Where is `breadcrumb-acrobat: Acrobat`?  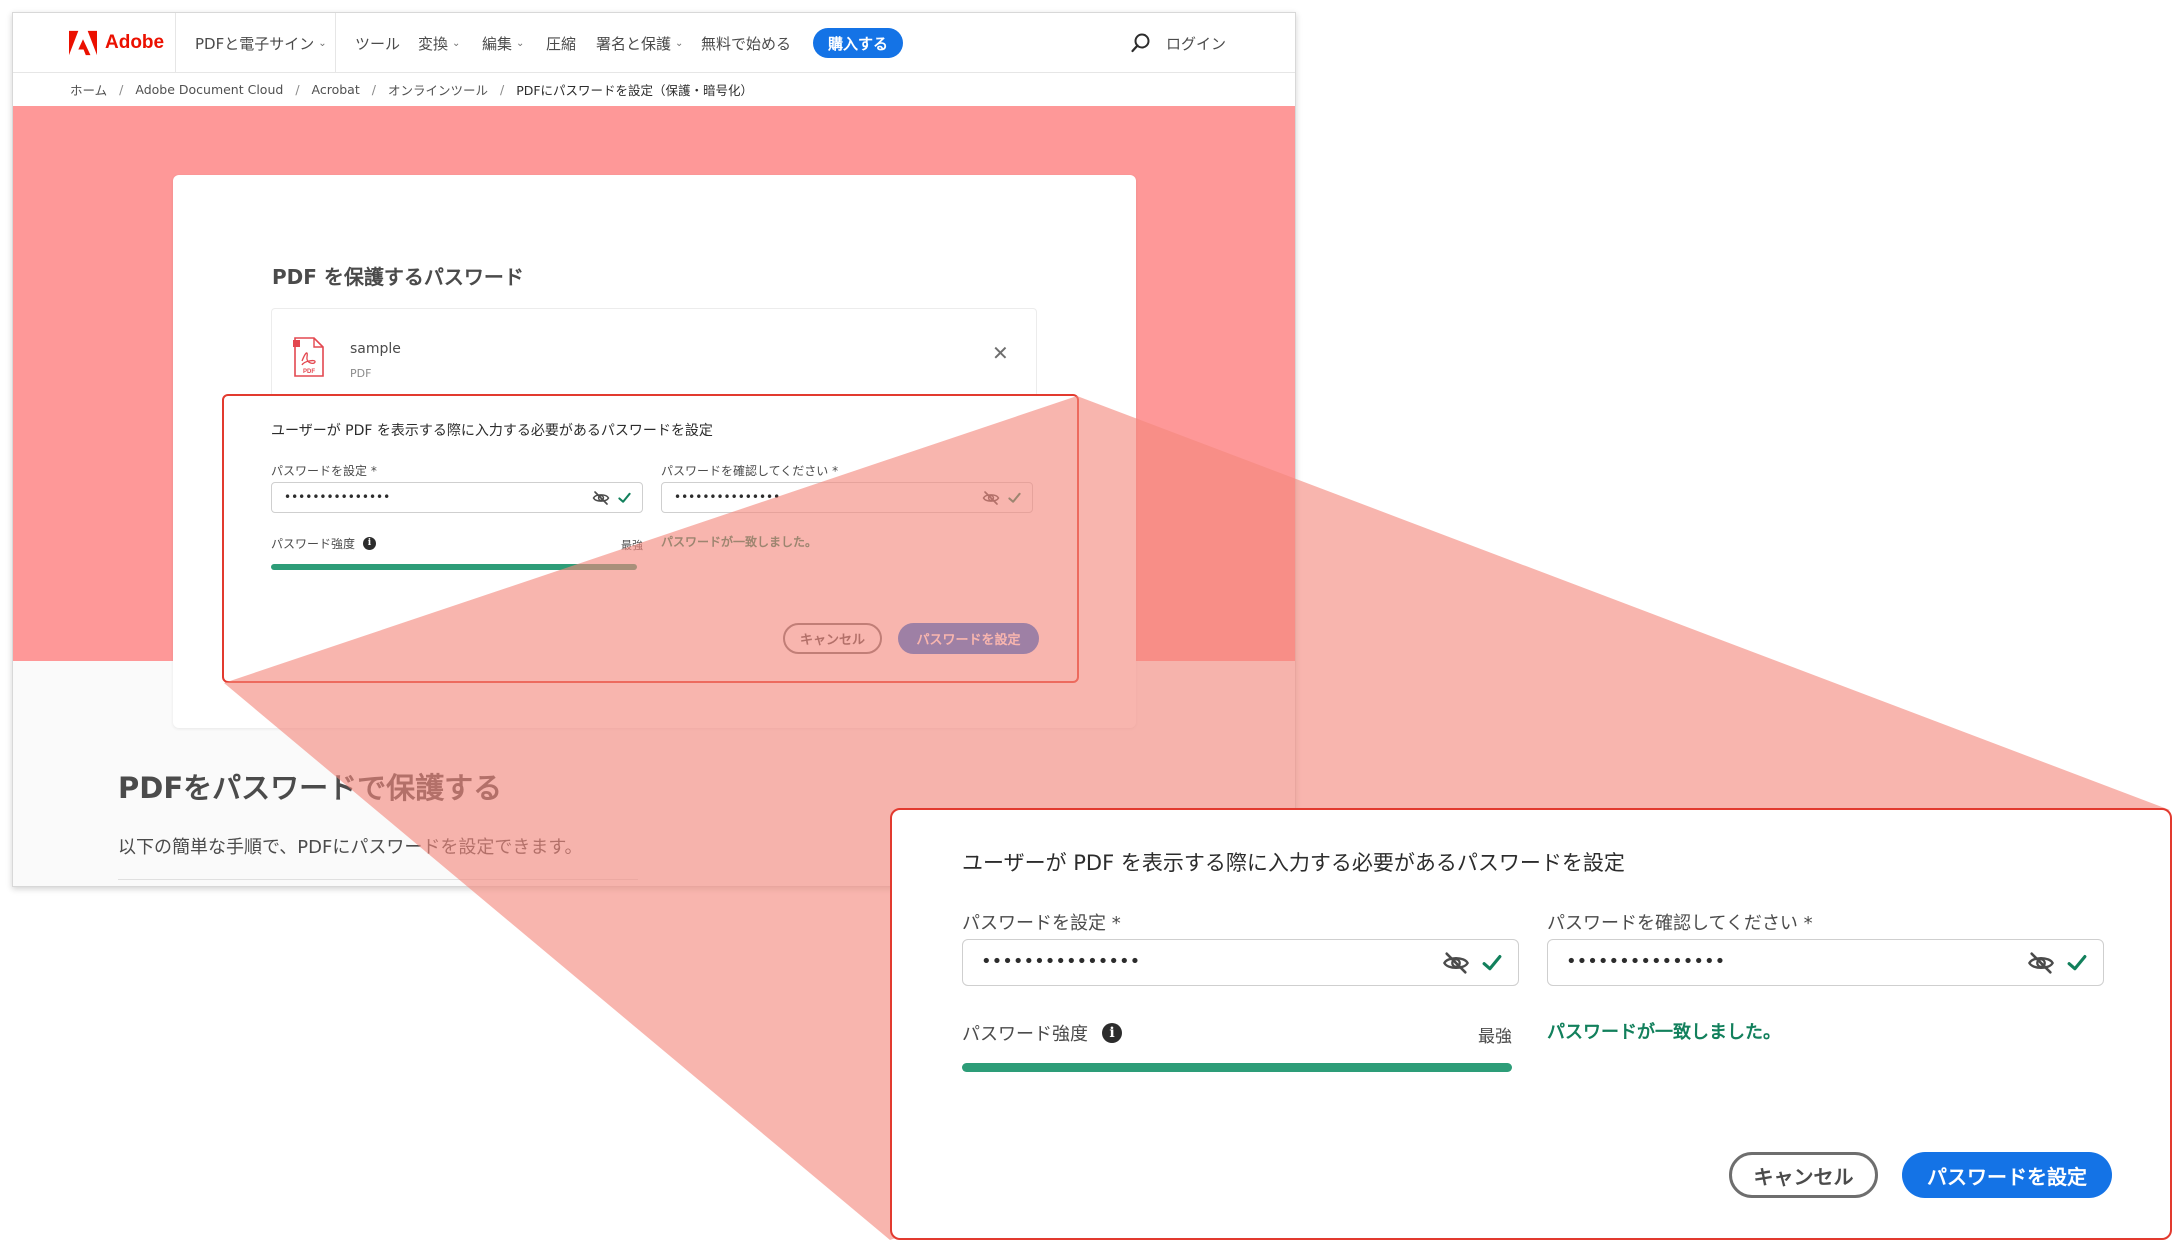
breadcrumb-acrobat: Acrobat is located at coordinates (336, 89).